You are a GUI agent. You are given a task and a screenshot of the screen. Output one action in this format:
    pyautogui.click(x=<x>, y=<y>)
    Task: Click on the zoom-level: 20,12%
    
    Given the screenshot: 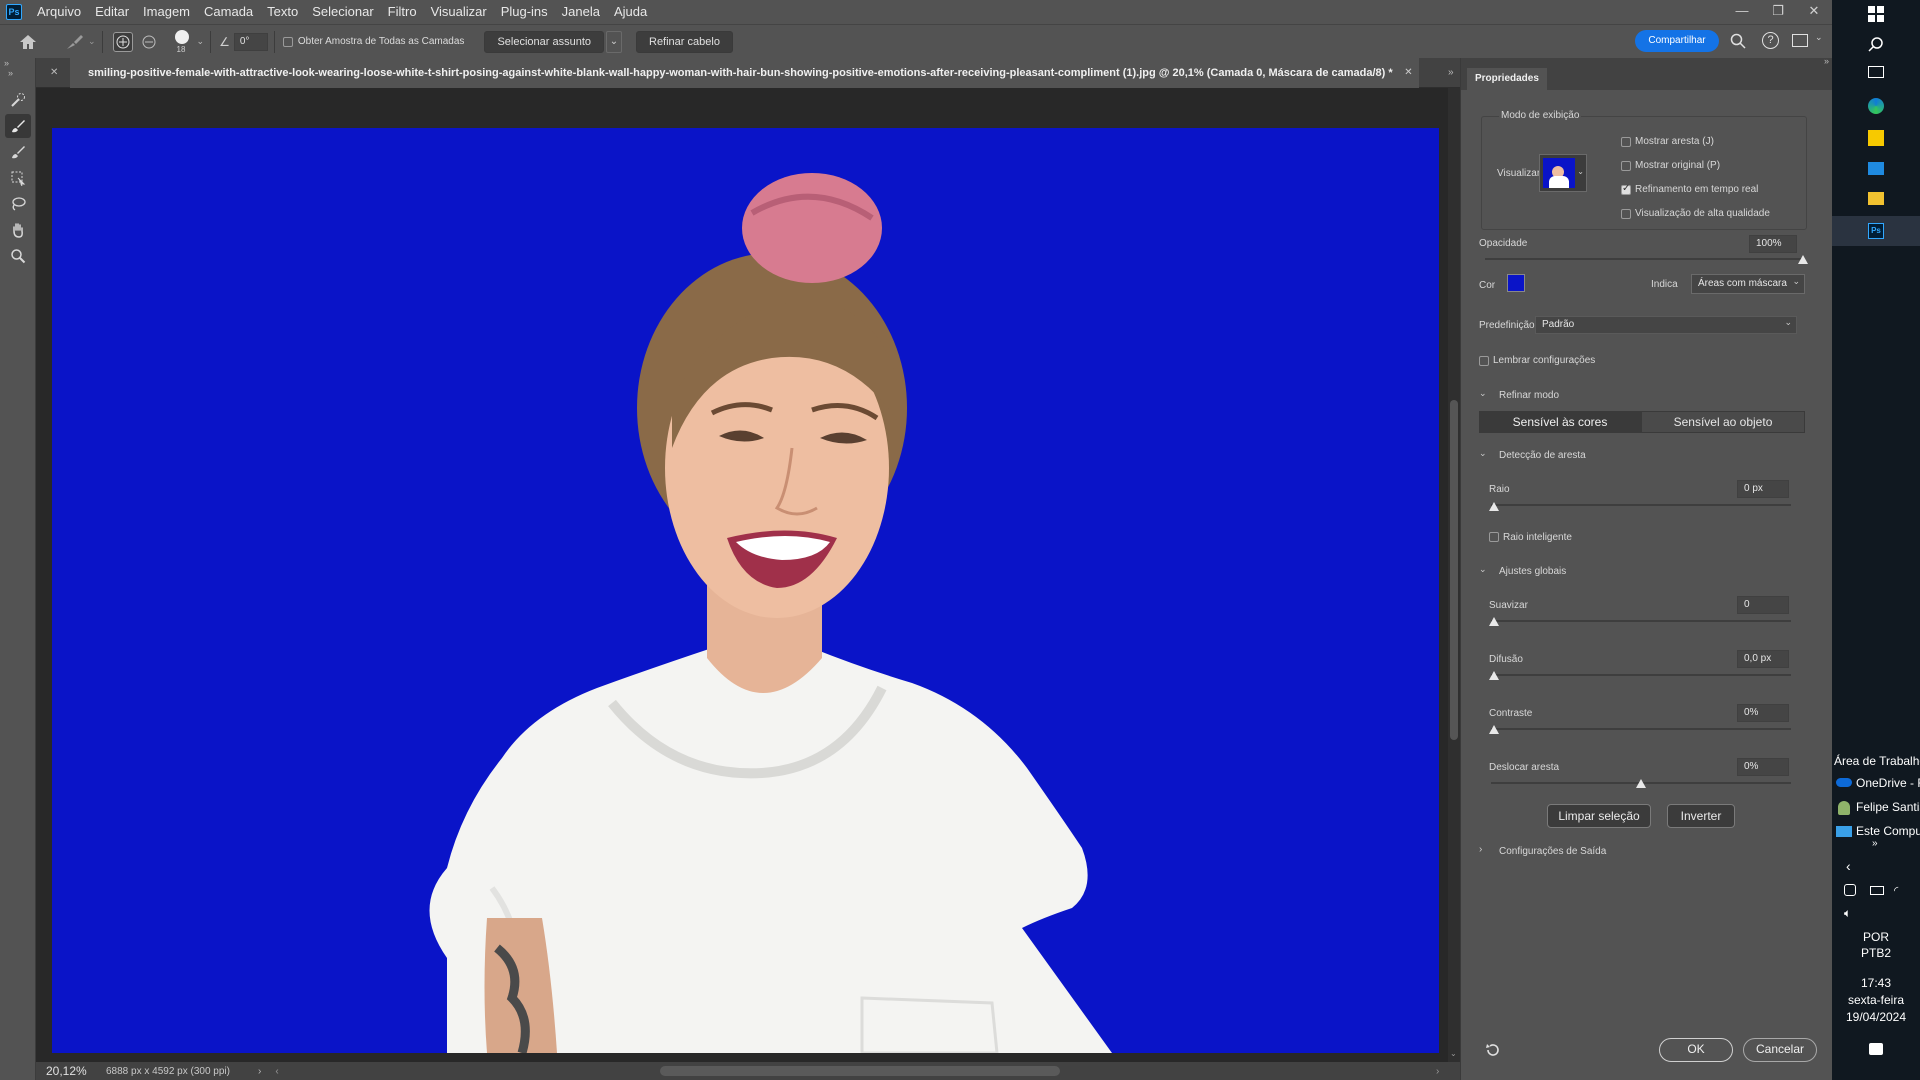 What is the action you would take?
    pyautogui.click(x=61, y=1071)
    